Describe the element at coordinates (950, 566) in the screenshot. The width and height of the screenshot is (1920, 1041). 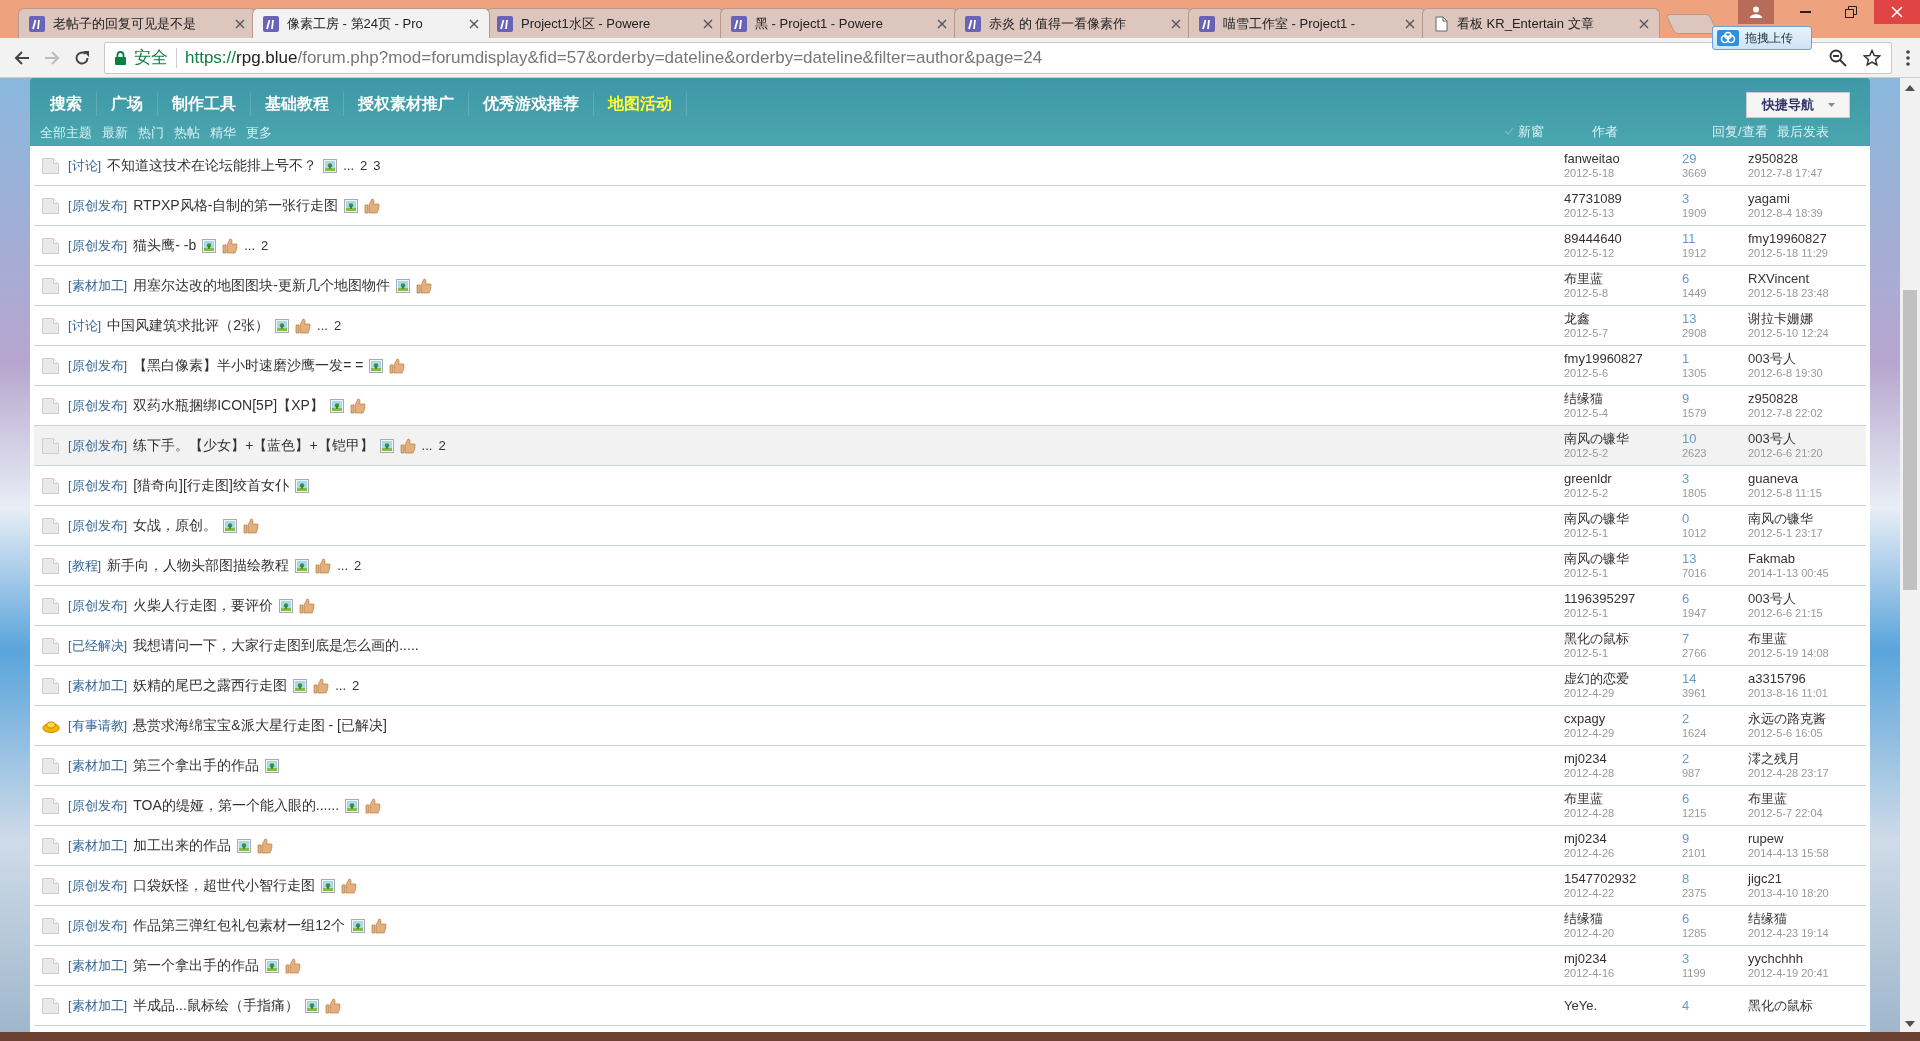
I see `thread-row: [教程] 新手向，人物头部图描绘教程 ... 2 南风の镰华 2012-5-1 13 7016 Fakmab 2014-1-13 00:45` at that location.